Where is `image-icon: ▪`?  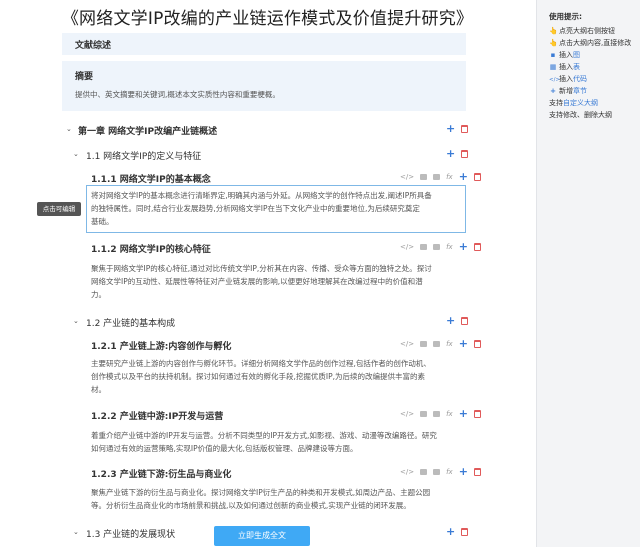
image-icon: ▪ is located at coordinates (553, 55).